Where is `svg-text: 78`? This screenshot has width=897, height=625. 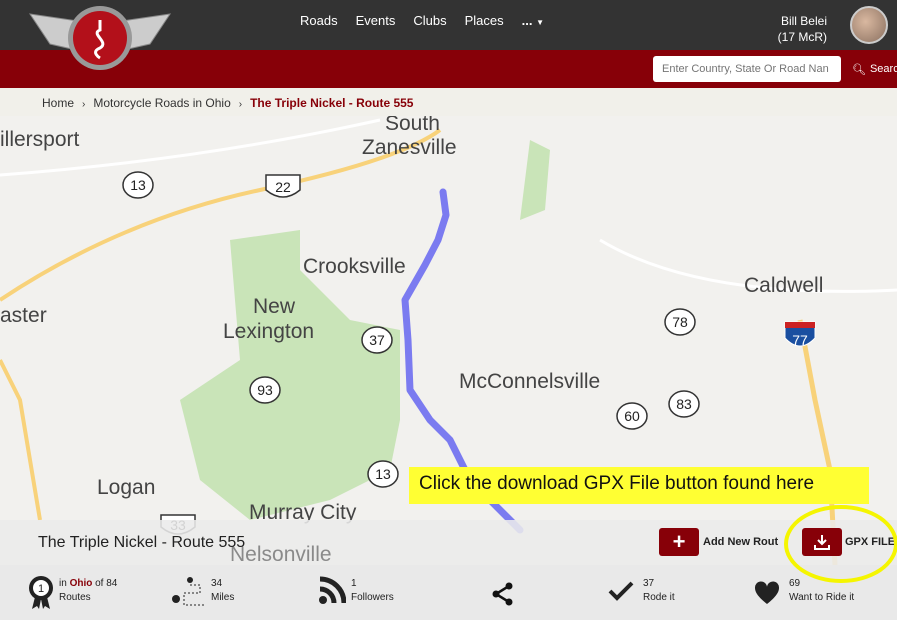
svg-text: 78 is located at coordinates (680, 322).